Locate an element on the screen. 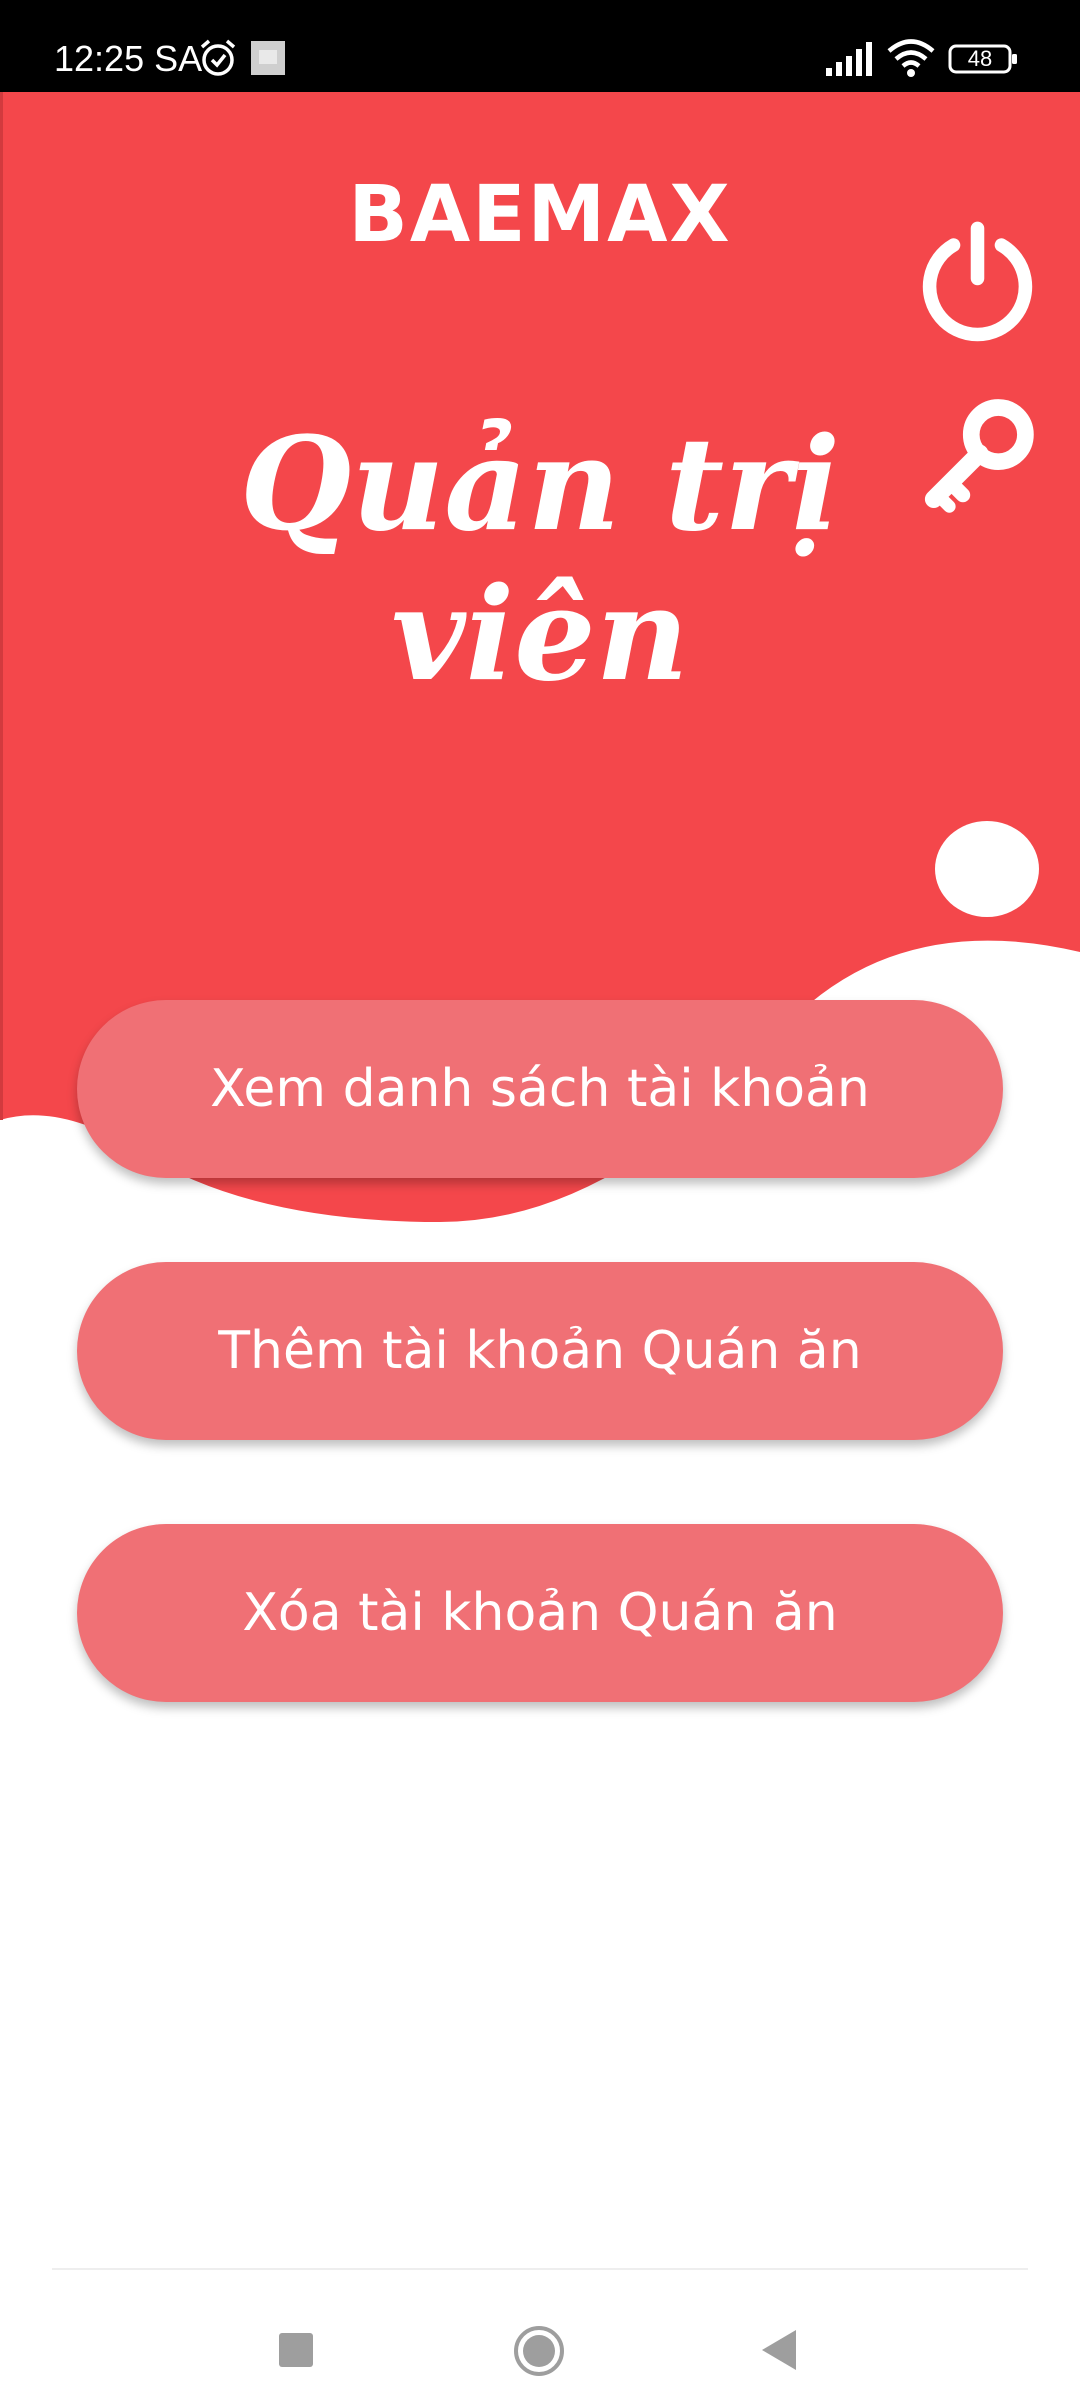 This screenshot has height=2400, width=1080. key-icon is located at coordinates (977, 457).